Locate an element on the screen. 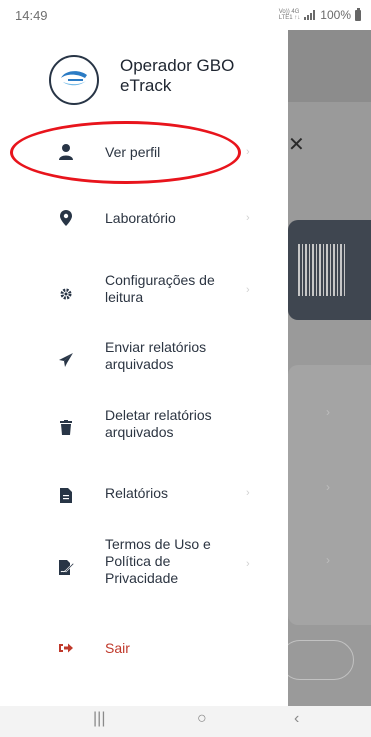 The height and width of the screenshot is (737, 371). status-icons: Vo)) 4G LTE1 ↑↓ 100% is located at coordinates (320, 14).